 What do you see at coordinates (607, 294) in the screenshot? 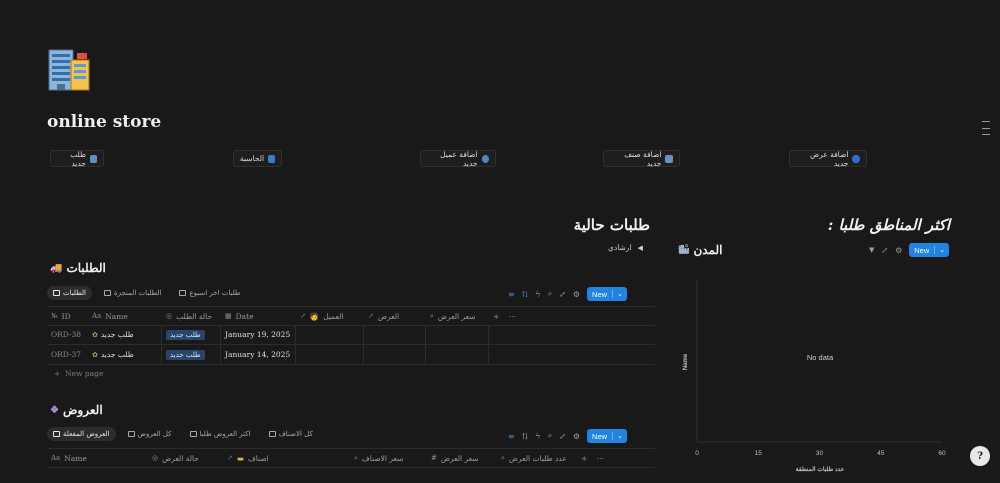
I see `orders-new-button: New ⌄` at bounding box center [607, 294].